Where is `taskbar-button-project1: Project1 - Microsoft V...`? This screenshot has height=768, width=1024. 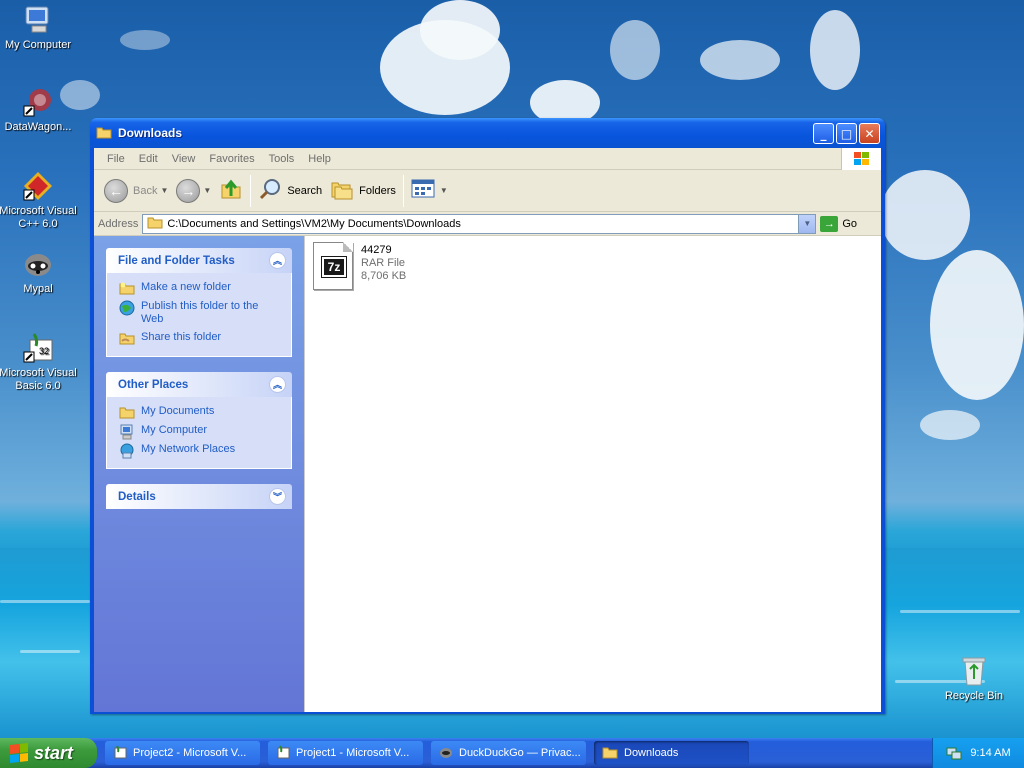
taskbar-button-project1: Project1 - Microsoft V... is located at coordinates (345, 753).